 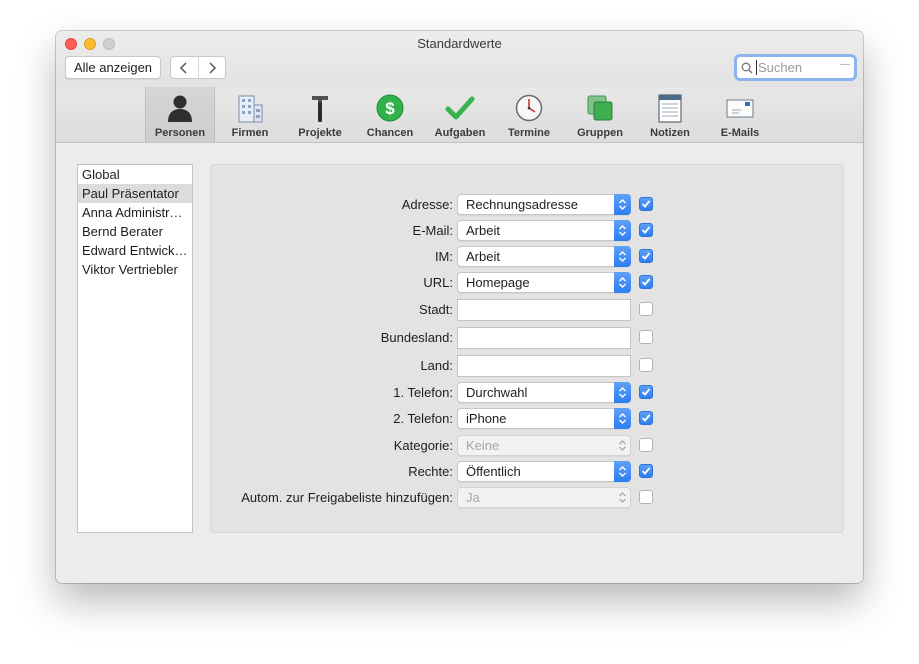 I want to click on telefon-1-popup: Durchwahl, so click(x=544, y=392).